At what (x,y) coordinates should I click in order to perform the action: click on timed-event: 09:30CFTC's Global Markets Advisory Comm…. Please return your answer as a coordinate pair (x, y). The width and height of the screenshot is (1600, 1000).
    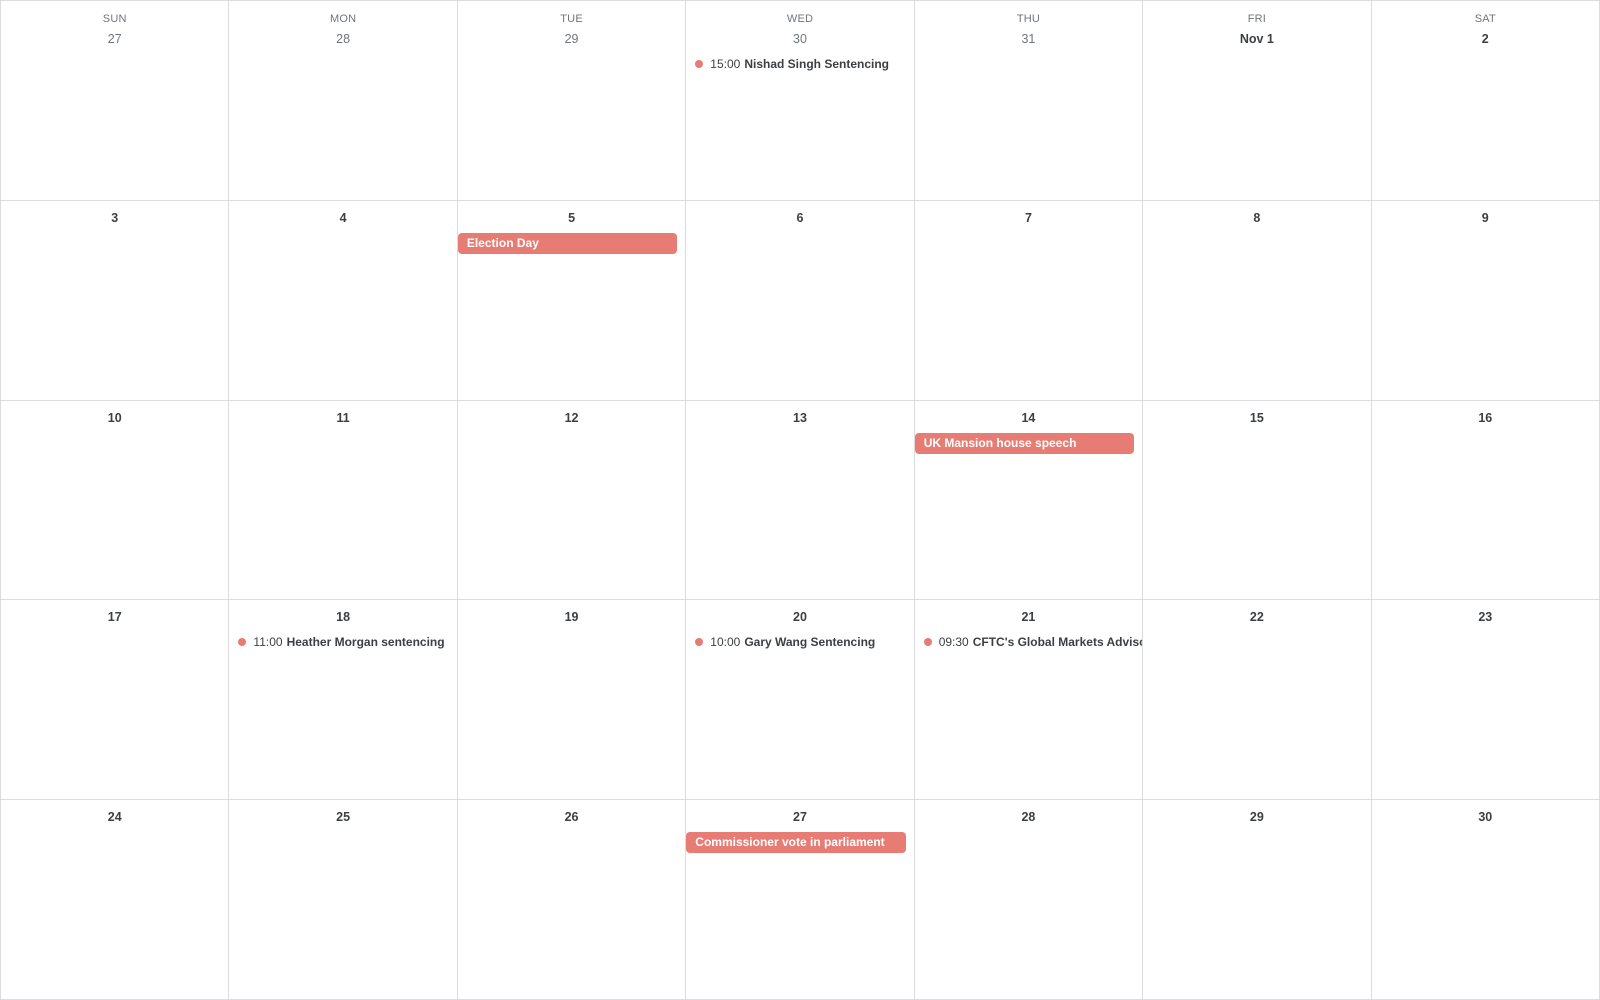
    Looking at the image, I should click on (1028, 642).